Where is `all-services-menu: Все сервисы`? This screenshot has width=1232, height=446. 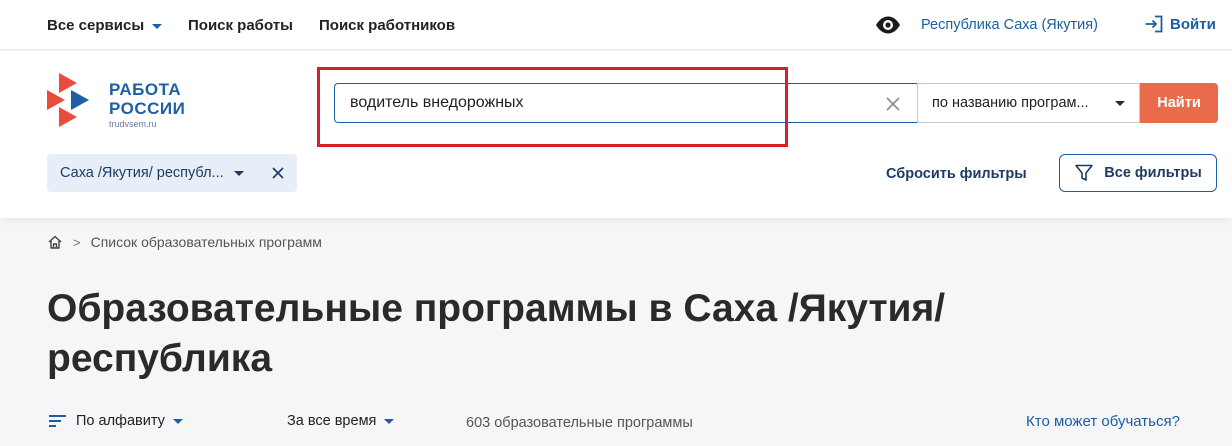 all-services-menu: Все сервисы is located at coordinates (105, 25).